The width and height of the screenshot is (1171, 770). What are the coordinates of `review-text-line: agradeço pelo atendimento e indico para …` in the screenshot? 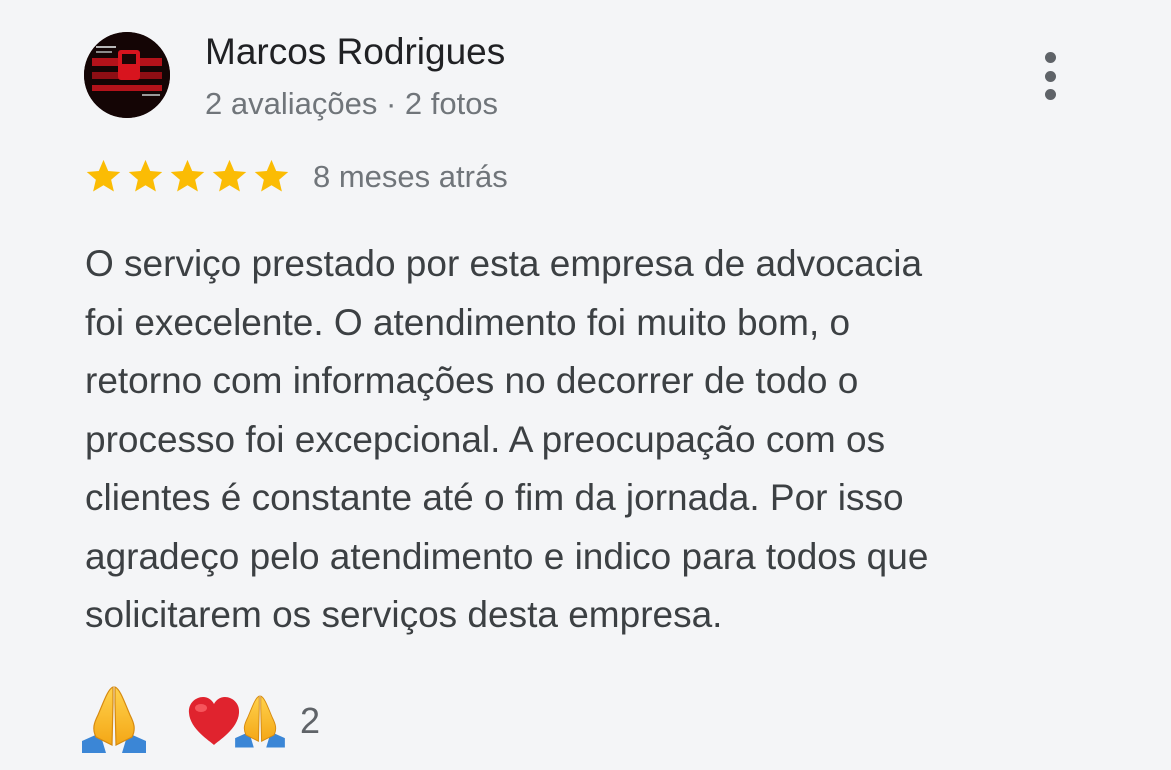 It's located at (507, 556).